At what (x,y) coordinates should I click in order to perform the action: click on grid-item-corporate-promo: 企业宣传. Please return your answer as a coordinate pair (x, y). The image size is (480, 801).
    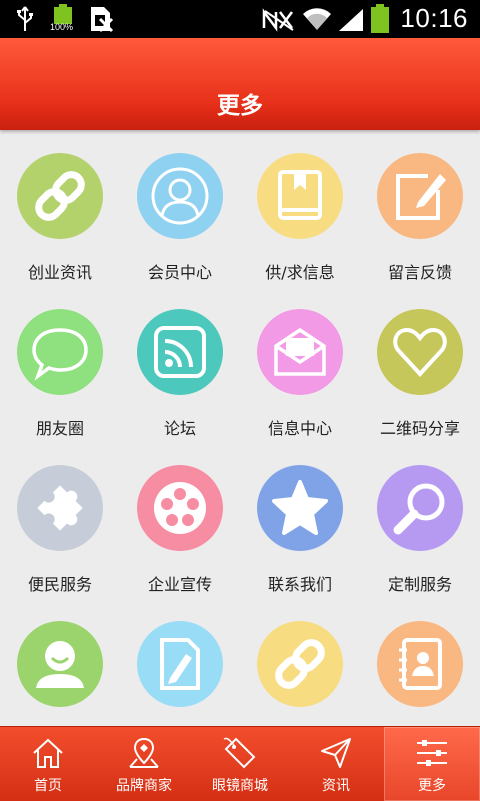
    Looking at the image, I should click on (180, 520).